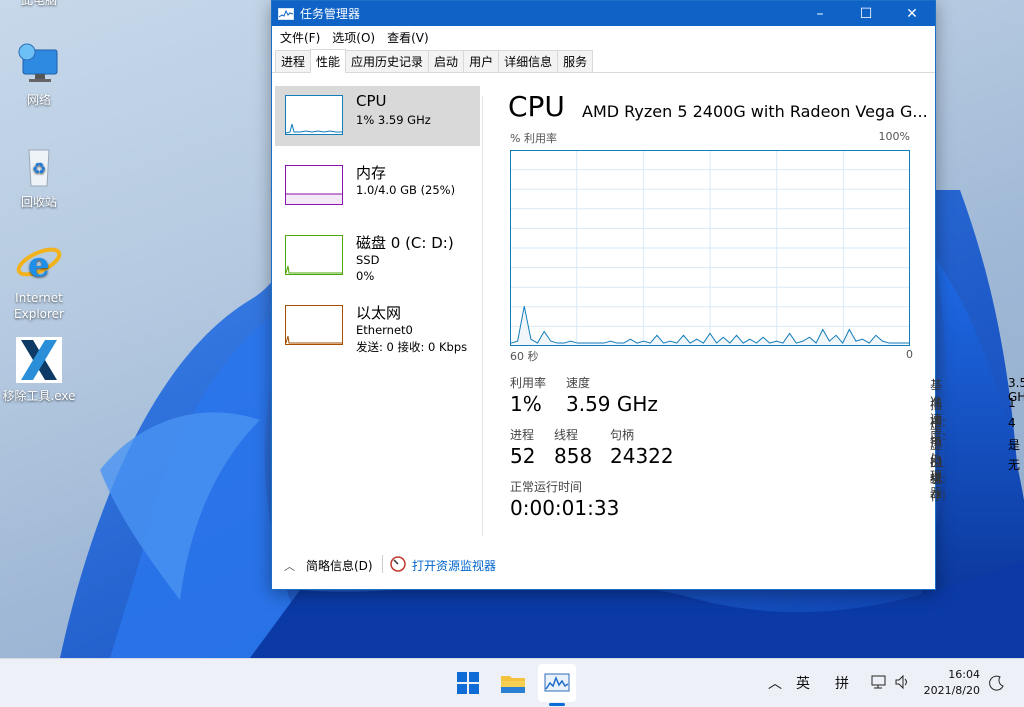  Describe the element at coordinates (997, 683) in the screenshot. I see `notification-moon-icon` at that location.